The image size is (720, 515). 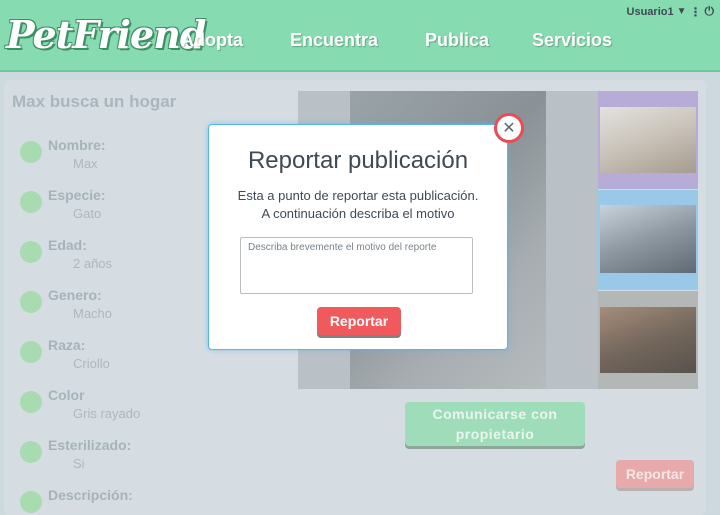 What do you see at coordinates (91, 363) in the screenshot?
I see `field-value: Criollo` at bounding box center [91, 363].